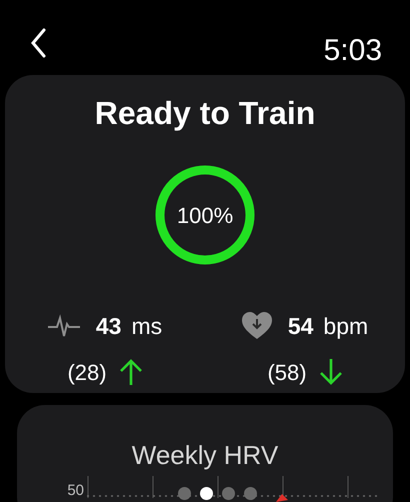 This screenshot has width=410, height=502. I want to click on baseline-value: (28), so click(87, 372).